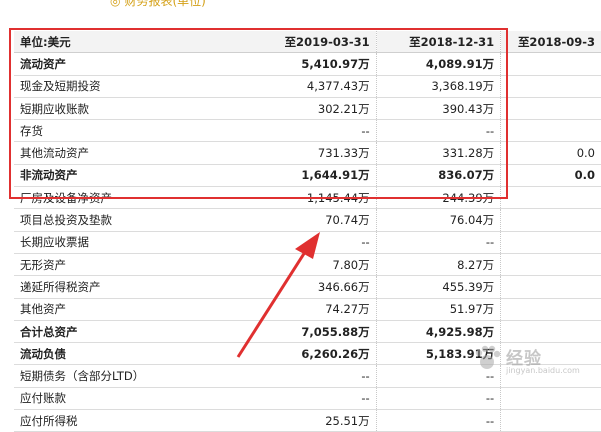 The height and width of the screenshot is (432, 601). Describe the element at coordinates (121, 399) in the screenshot. I see `row-label: 应付账款` at that location.